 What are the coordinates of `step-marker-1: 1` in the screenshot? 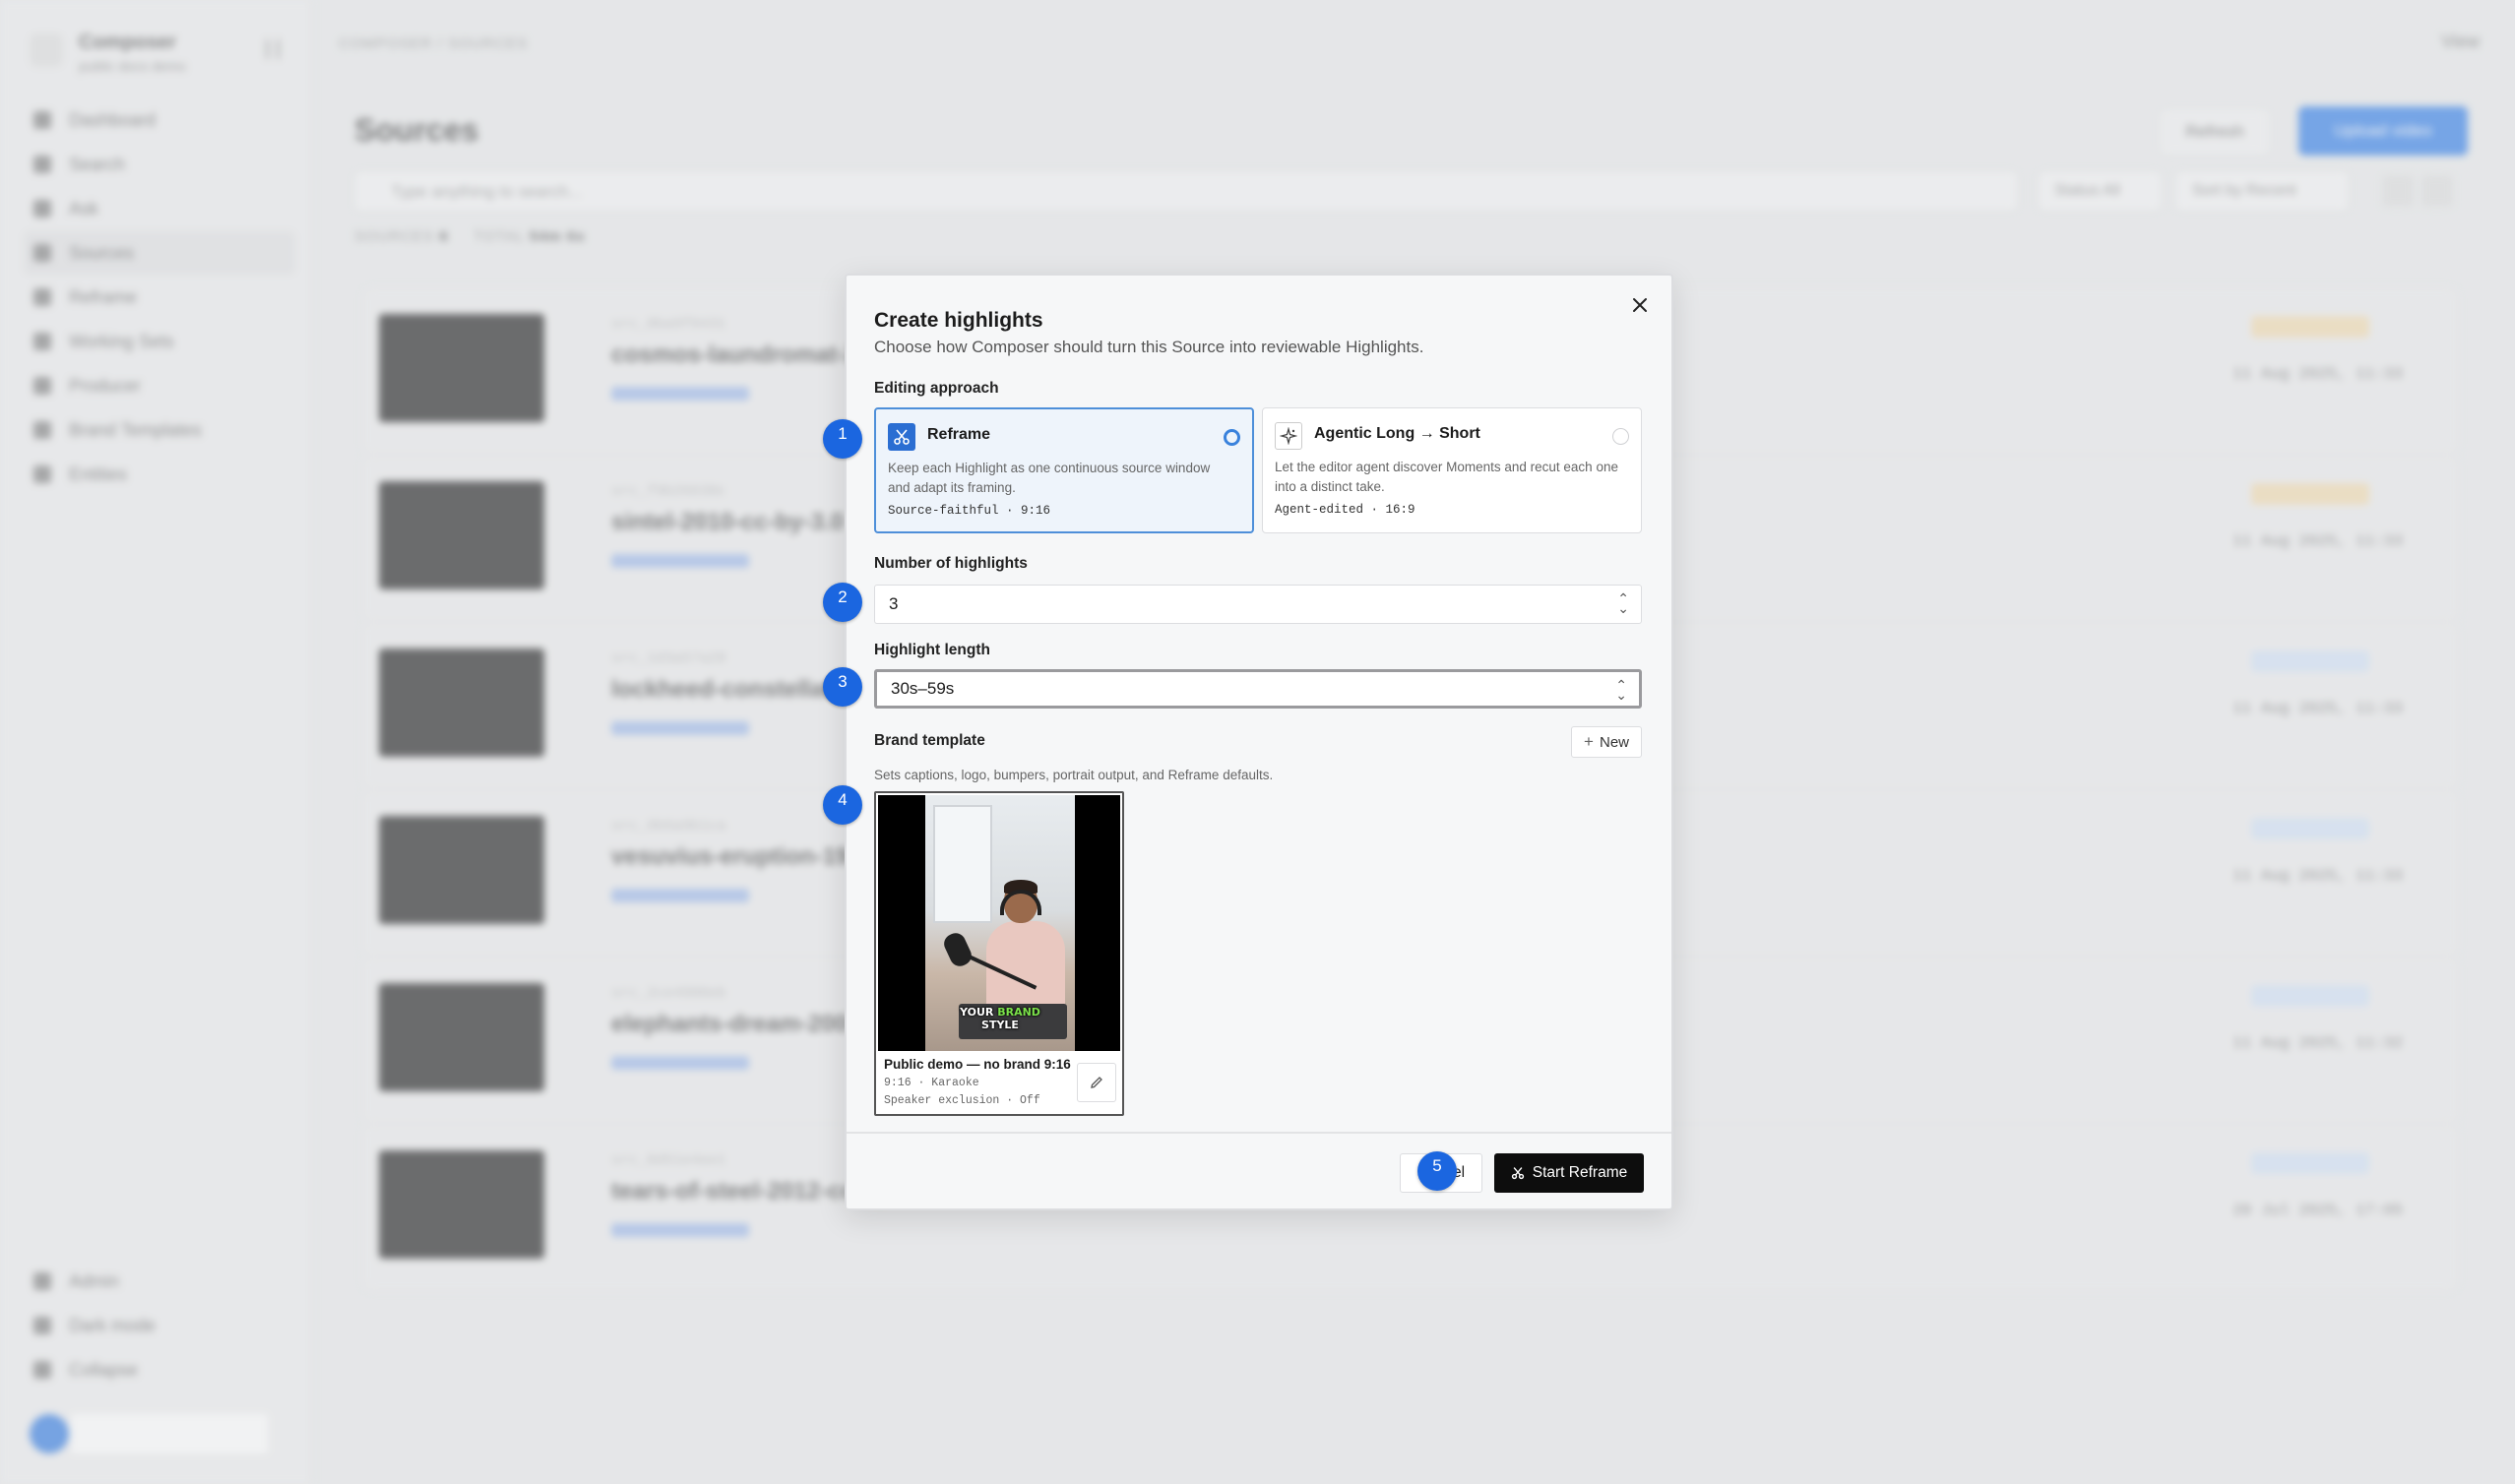 It's located at (842, 439).